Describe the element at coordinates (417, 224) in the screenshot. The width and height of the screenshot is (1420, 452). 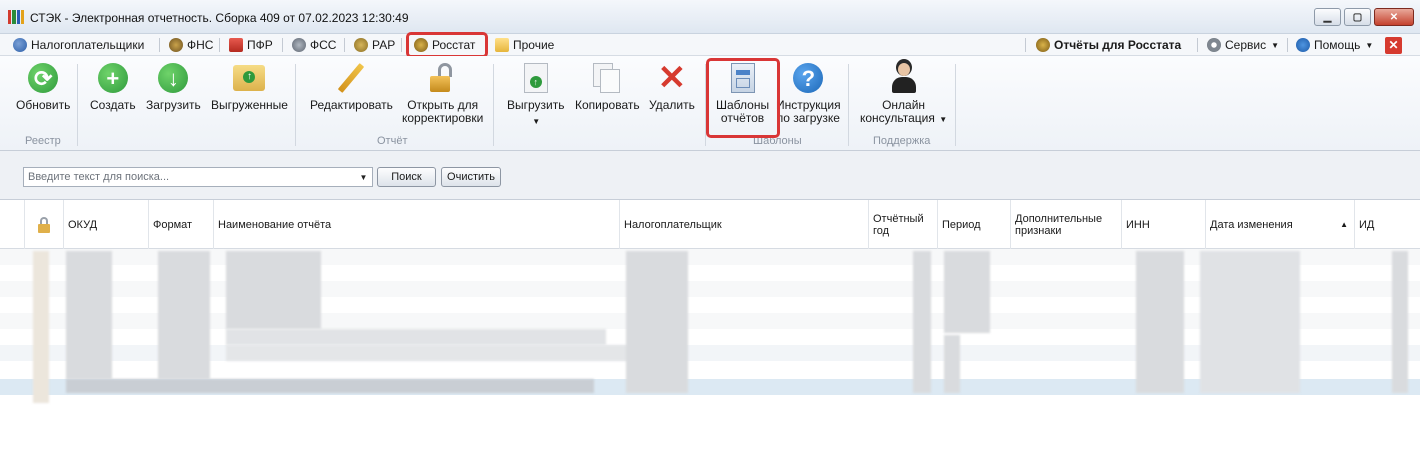
I see `col-report-name: Наименование отчёта` at that location.